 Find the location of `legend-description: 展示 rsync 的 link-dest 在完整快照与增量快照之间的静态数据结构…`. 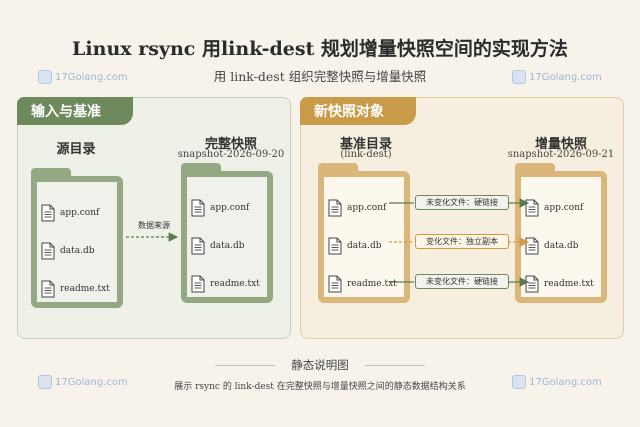

legend-description: 展示 rsync 的 link-dest 在完整快照与增量快照之间的静态数据结构… is located at coordinates (320, 387).